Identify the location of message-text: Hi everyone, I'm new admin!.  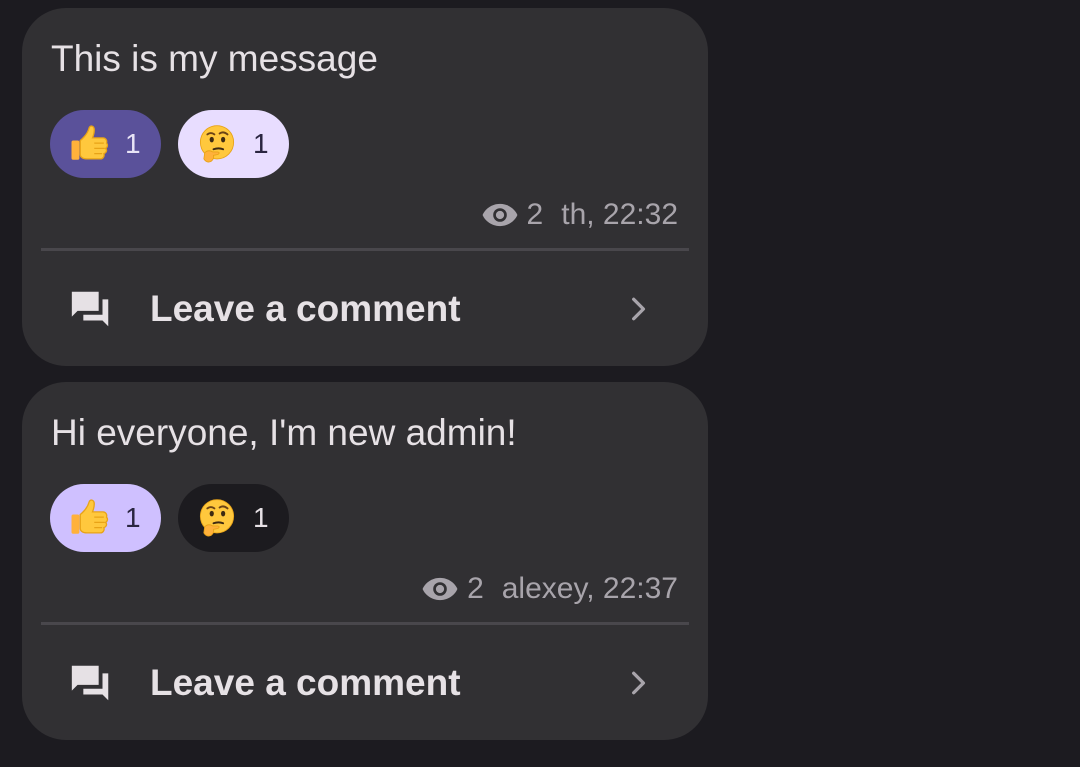
(284, 432).